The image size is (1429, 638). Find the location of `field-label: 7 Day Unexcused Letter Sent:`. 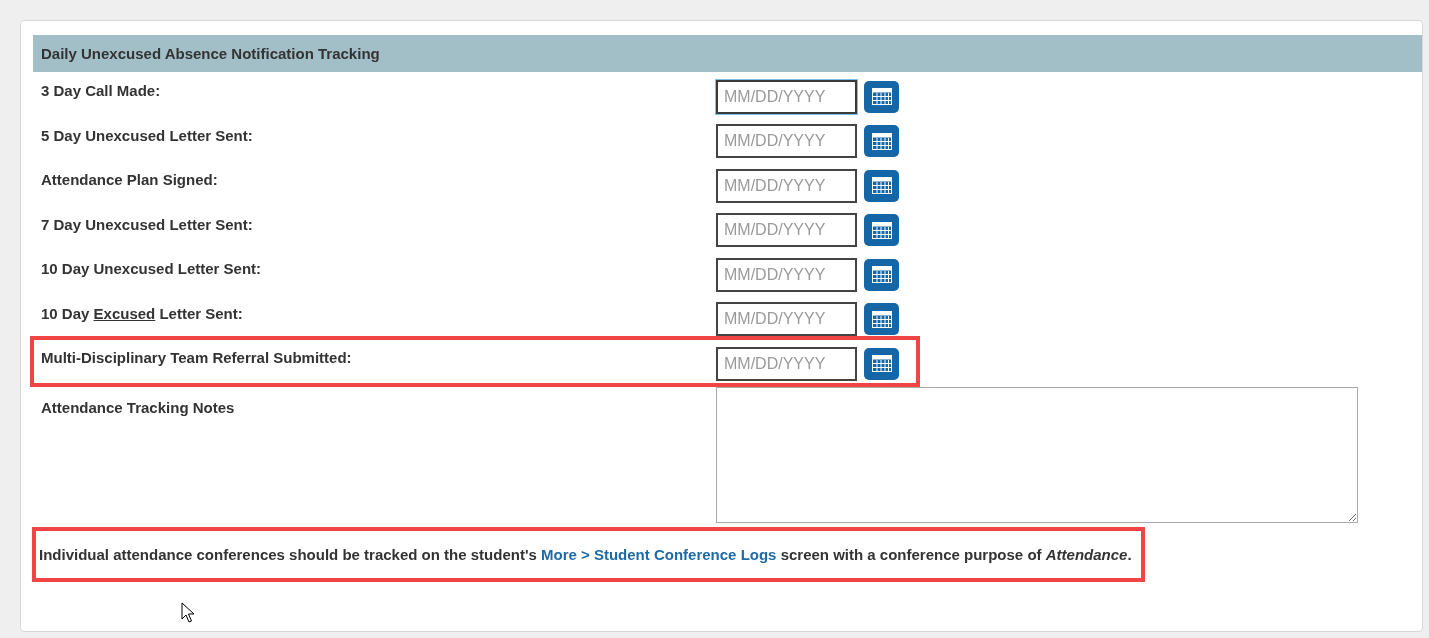

field-label: 7 Day Unexcused Letter Sent: is located at coordinates (147, 223).